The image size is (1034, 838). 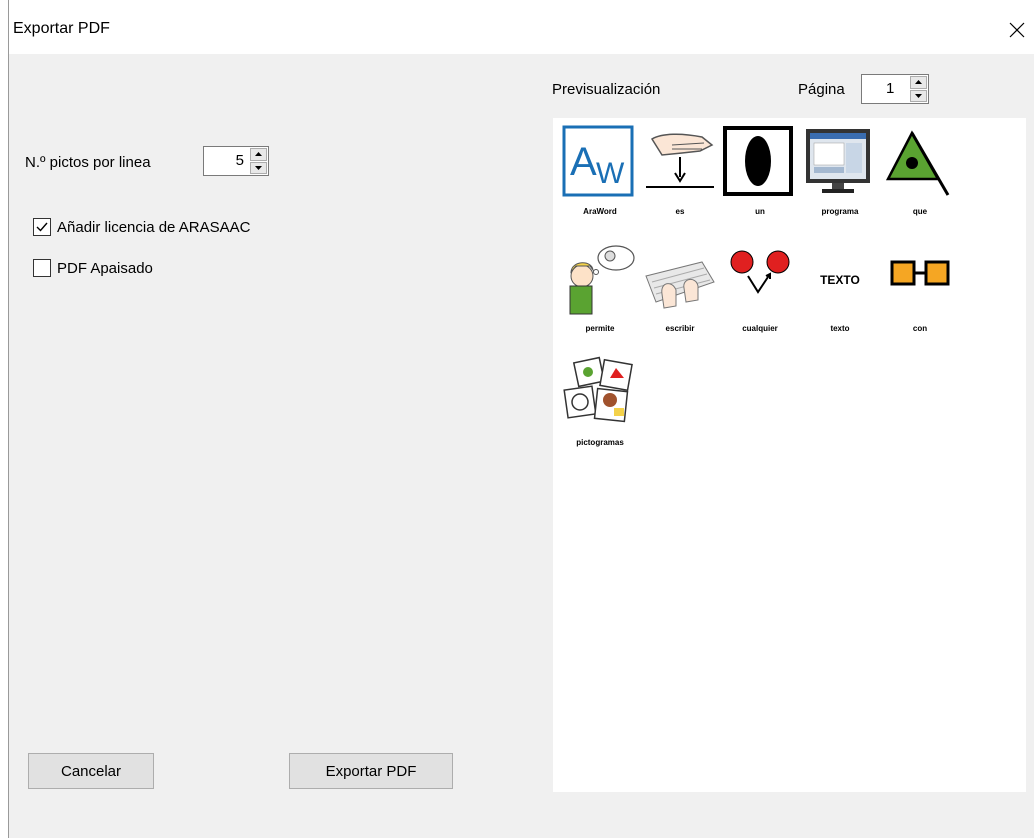 I want to click on computer-monitor-icon, so click(x=838, y=161).